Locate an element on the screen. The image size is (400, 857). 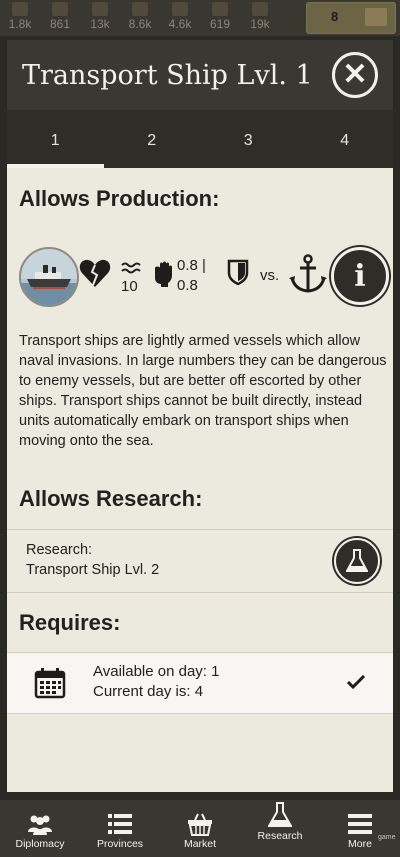
requirement-row: Available on day: 1 Current day is: 4 is located at coordinates (200, 683).